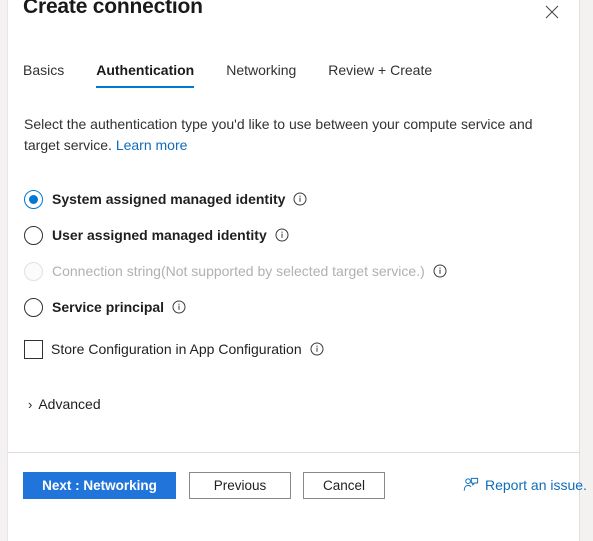 The width and height of the screenshot is (593, 541). Describe the element at coordinates (261, 75) in the screenshot. I see `tab-networking: Networking` at that location.